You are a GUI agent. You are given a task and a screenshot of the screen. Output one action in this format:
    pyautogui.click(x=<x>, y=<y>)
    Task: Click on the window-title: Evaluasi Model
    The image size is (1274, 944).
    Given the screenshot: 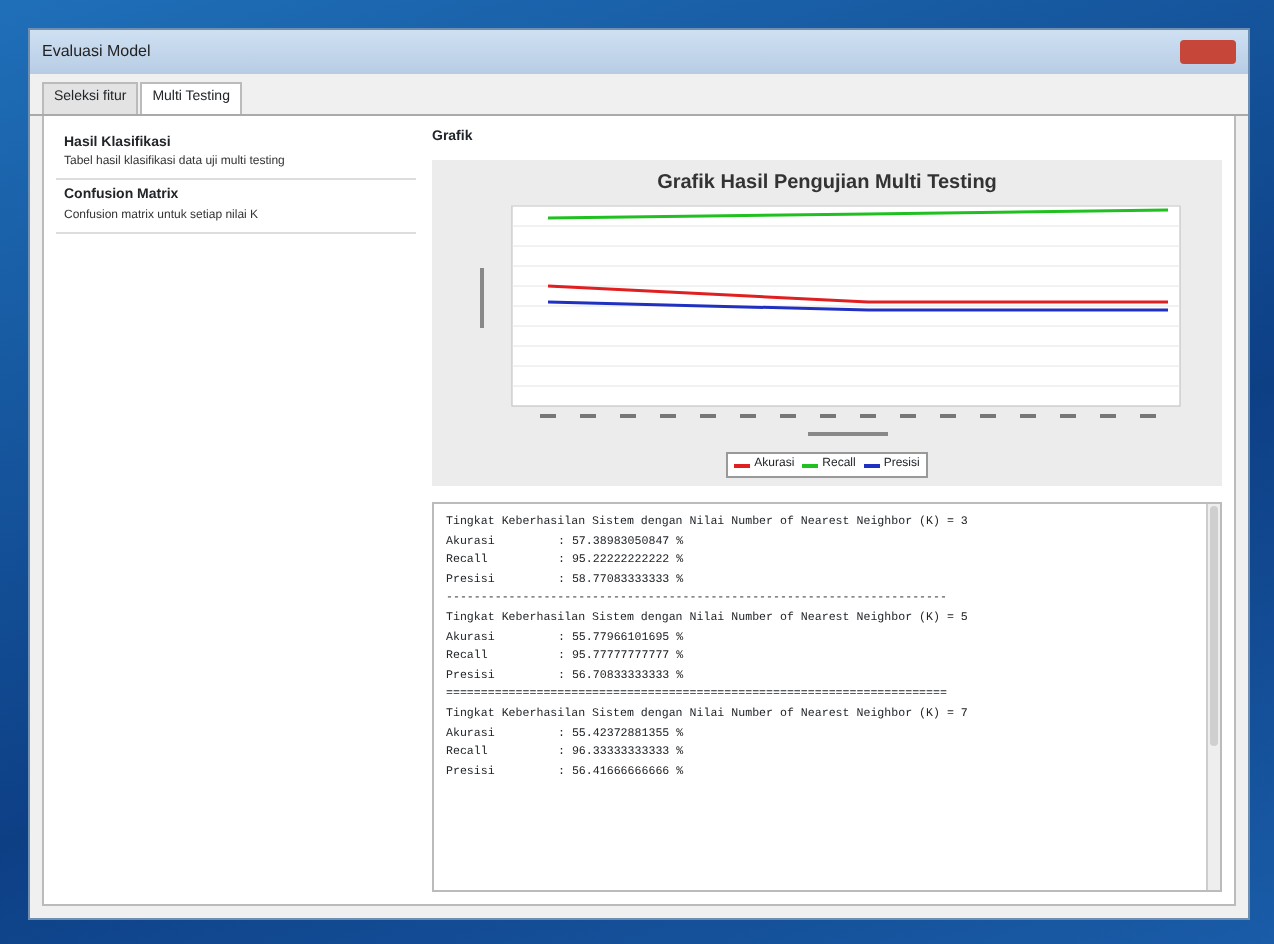 What is the action you would take?
    pyautogui.click(x=96, y=52)
    